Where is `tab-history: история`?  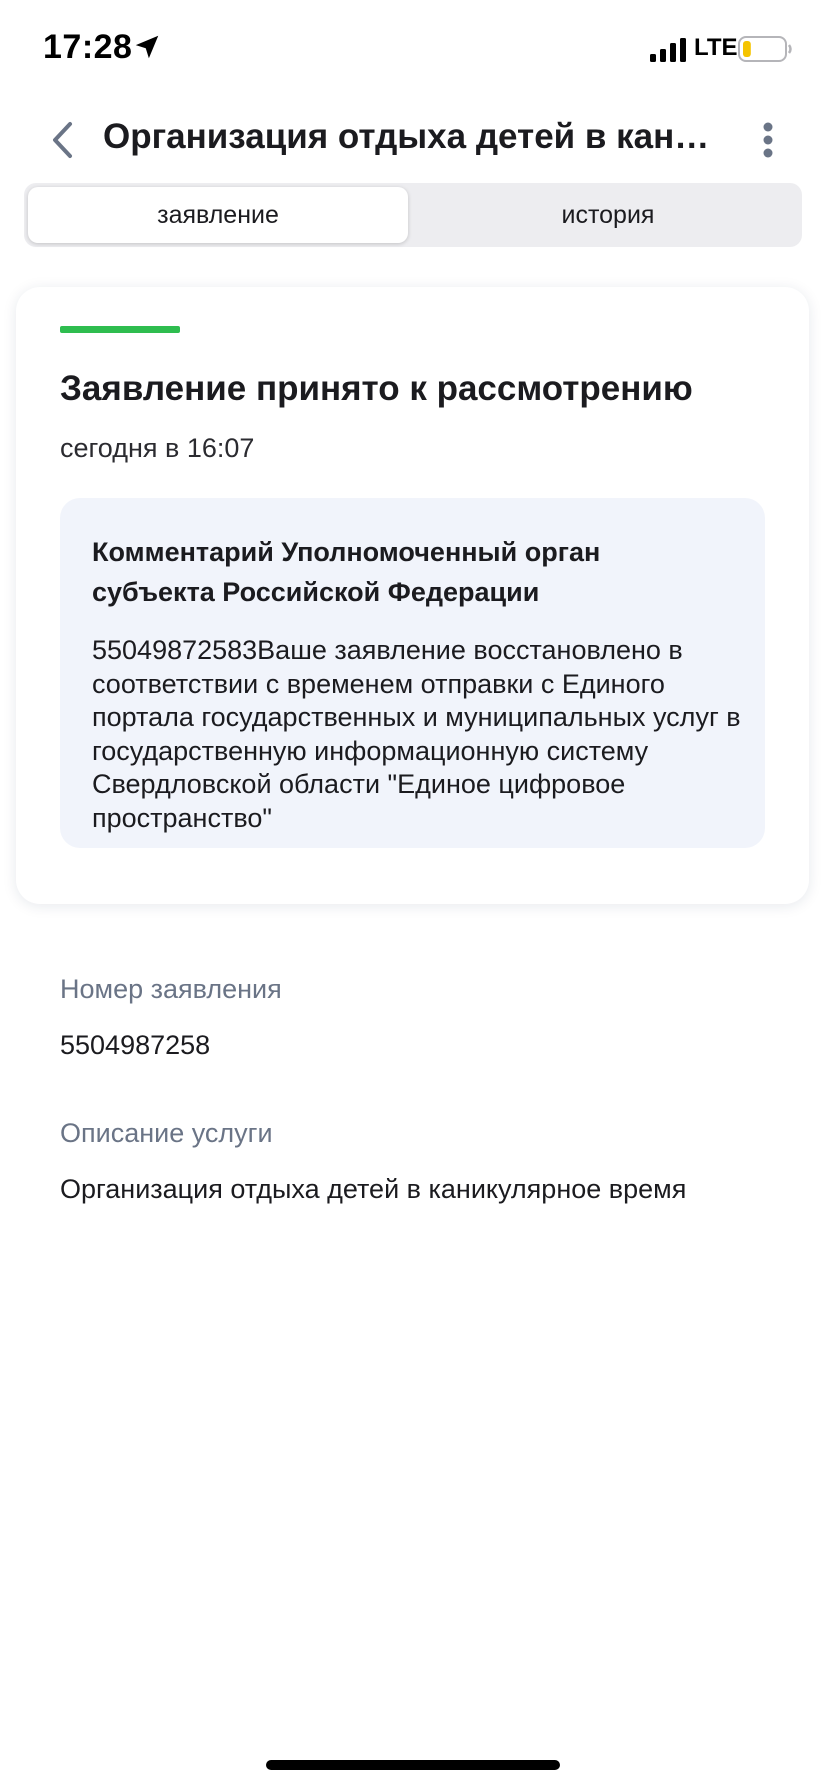
tab-history: история is located at coordinates (608, 215).